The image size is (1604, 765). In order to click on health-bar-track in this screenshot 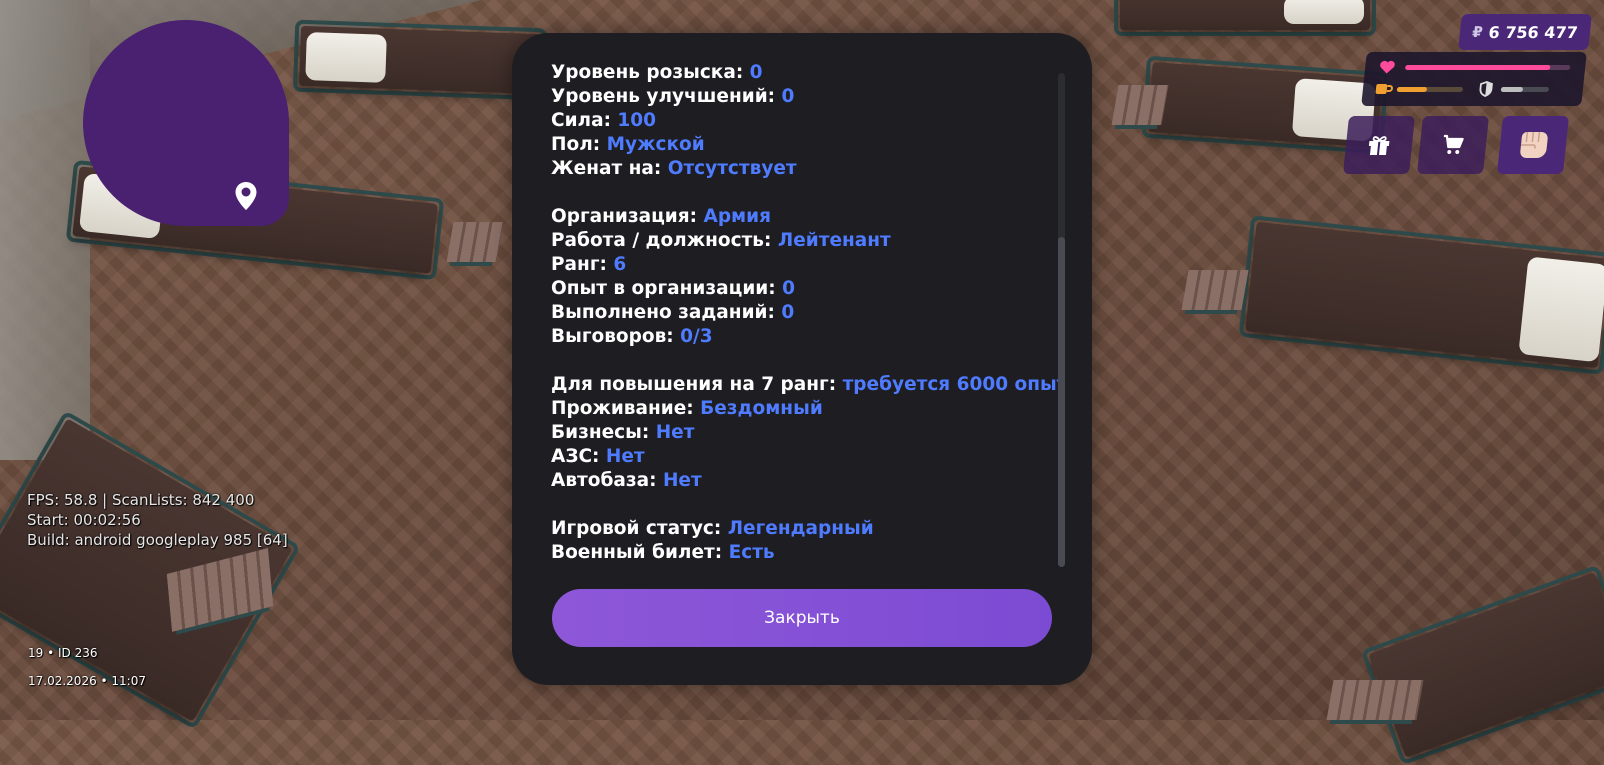, I will do `click(1487, 67)`.